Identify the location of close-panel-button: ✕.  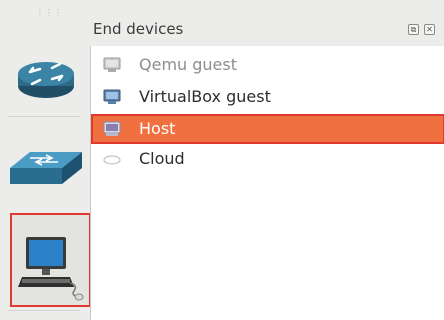
(429, 29).